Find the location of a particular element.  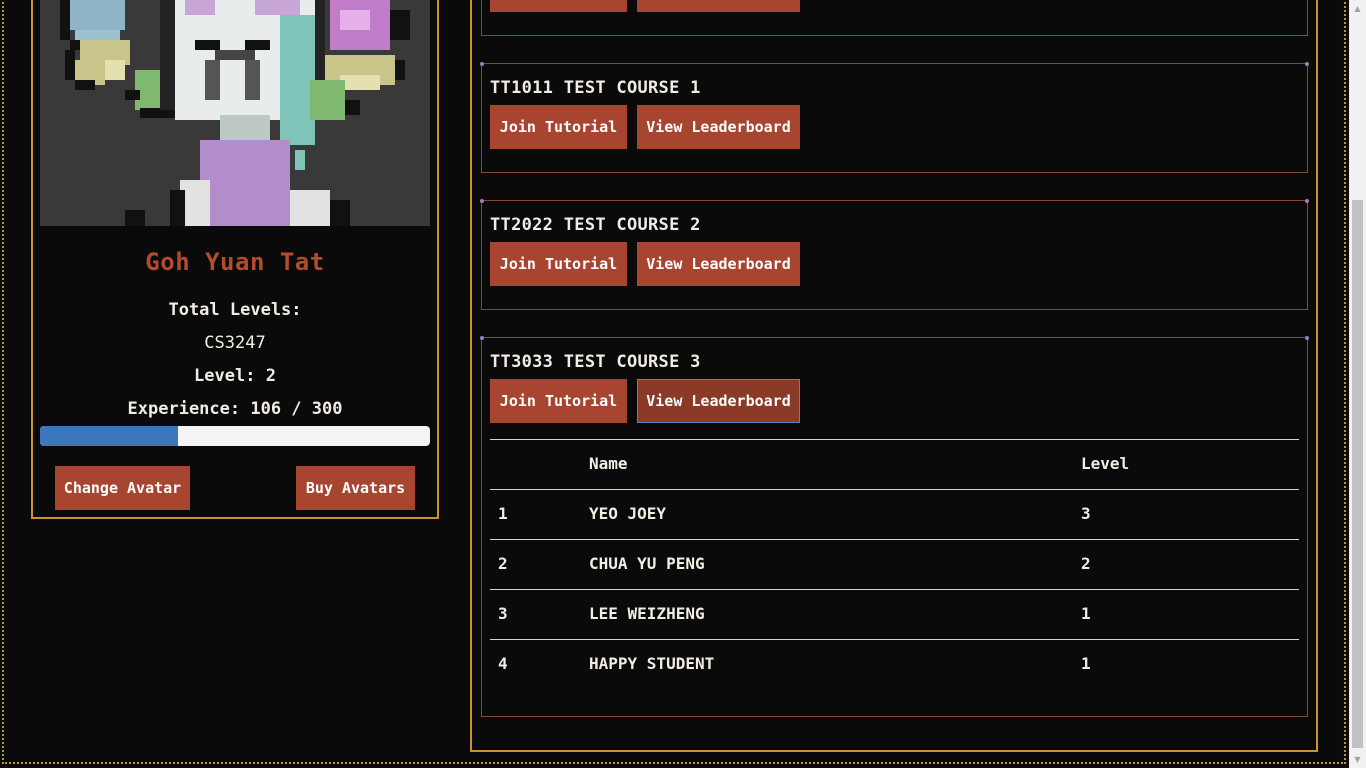

scrollbar-thumb is located at coordinates (1357, 474).